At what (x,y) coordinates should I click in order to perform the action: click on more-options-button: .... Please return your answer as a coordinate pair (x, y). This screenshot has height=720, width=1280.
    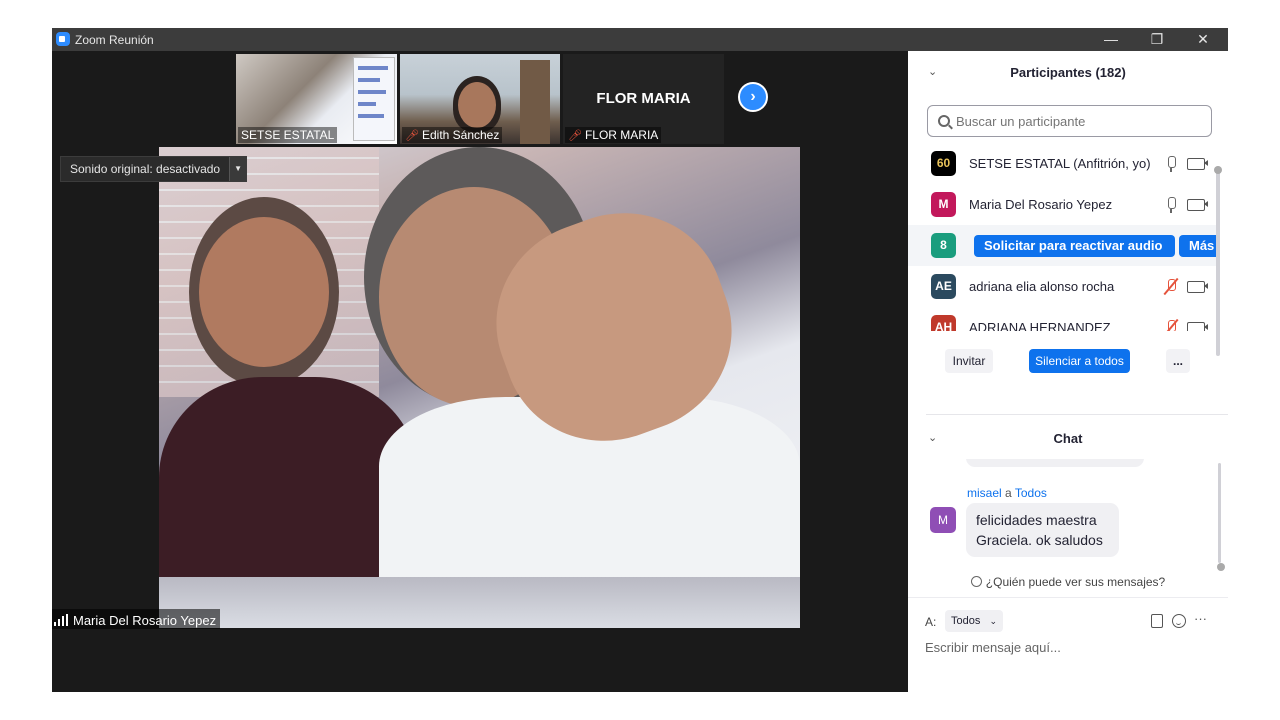
    Looking at the image, I should click on (1178, 361).